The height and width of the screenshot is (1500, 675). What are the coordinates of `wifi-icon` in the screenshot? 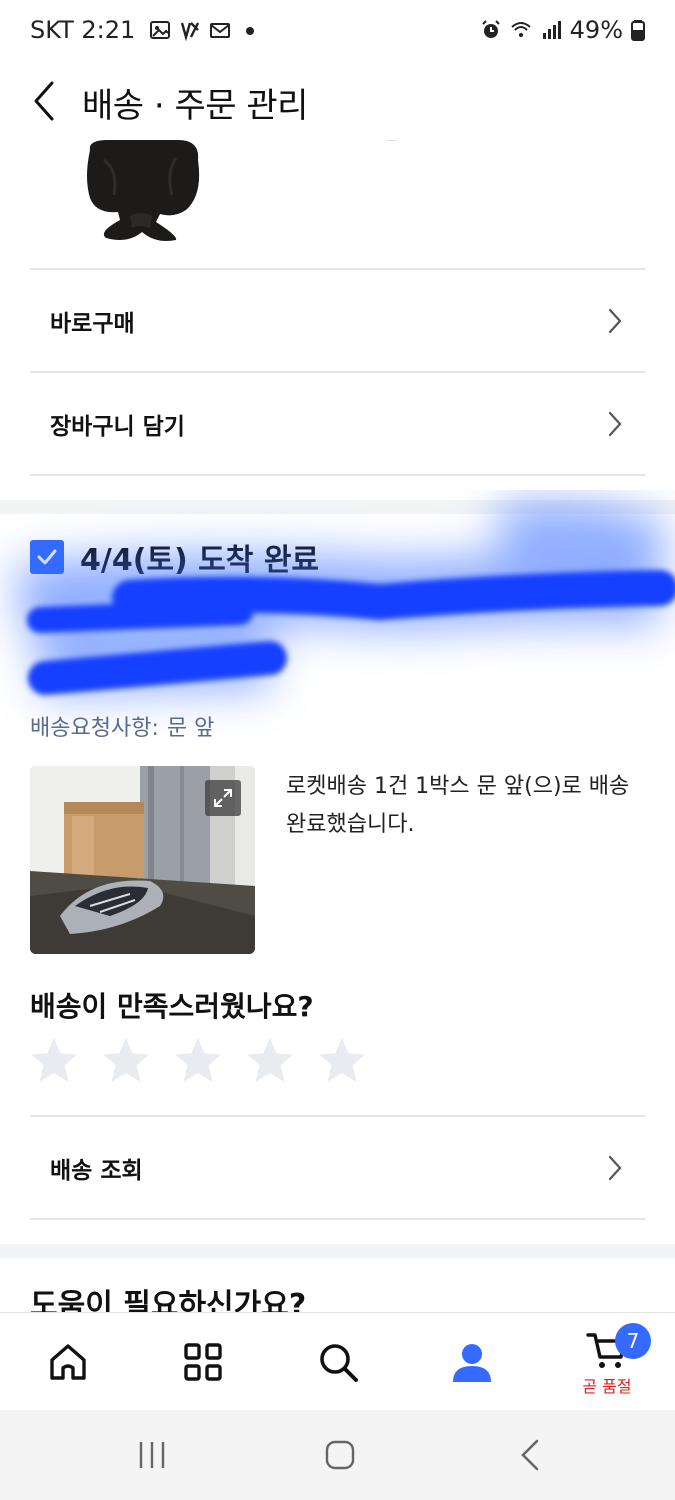 It's located at (520, 29).